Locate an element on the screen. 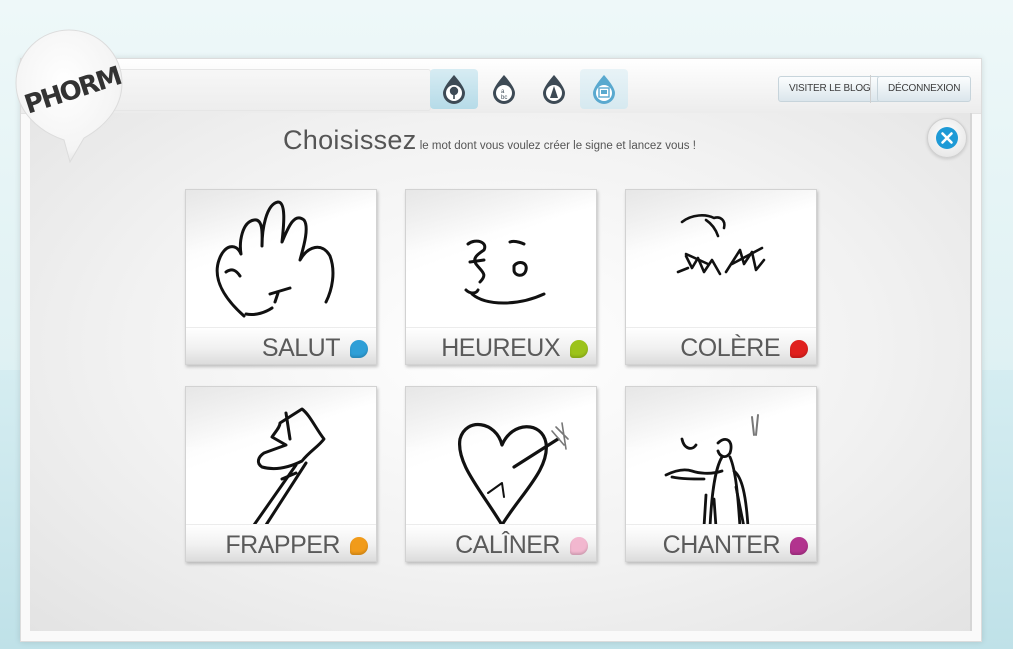  draw-icon is located at coordinates (554, 89).